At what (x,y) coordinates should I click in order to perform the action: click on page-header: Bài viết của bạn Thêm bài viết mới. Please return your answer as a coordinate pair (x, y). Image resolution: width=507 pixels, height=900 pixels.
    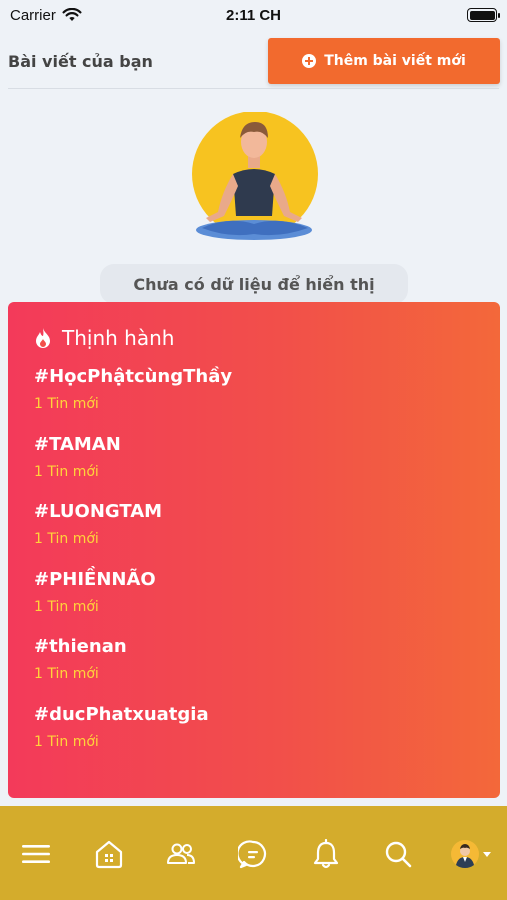
    Looking at the image, I should click on (253, 61).